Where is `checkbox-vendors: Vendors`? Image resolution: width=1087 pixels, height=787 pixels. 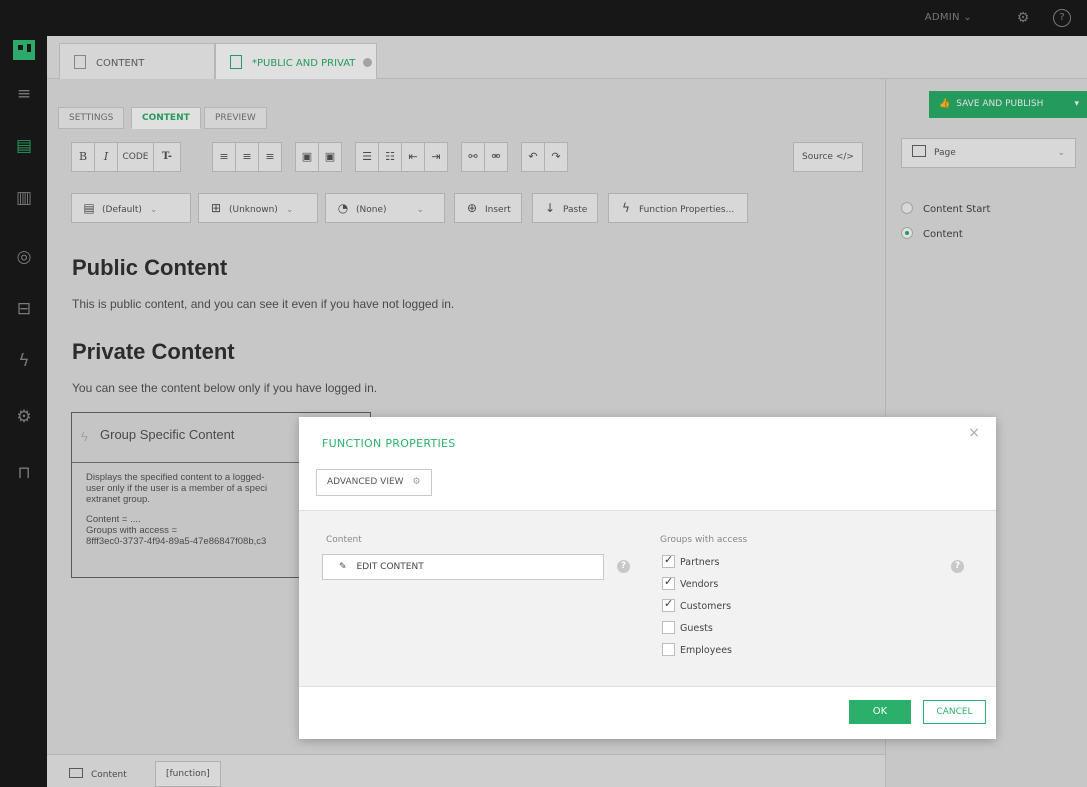 checkbox-vendors: Vendors is located at coordinates (690, 584).